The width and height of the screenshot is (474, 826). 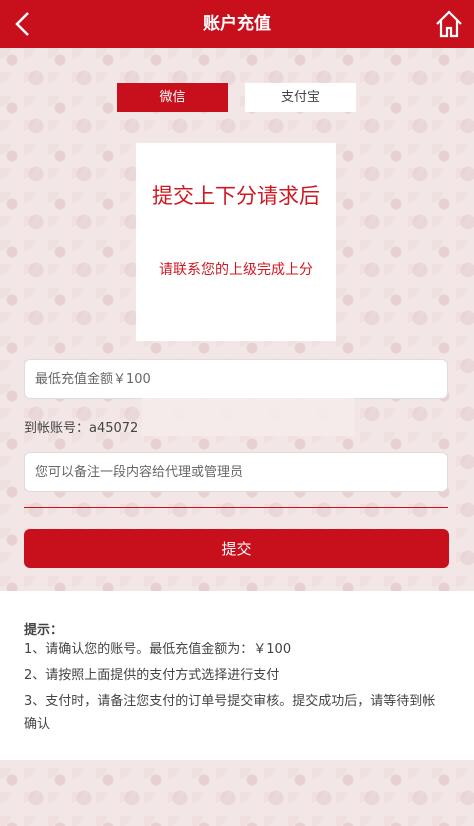 I want to click on account-label: 到帐账号：a45072, so click(x=81, y=428).